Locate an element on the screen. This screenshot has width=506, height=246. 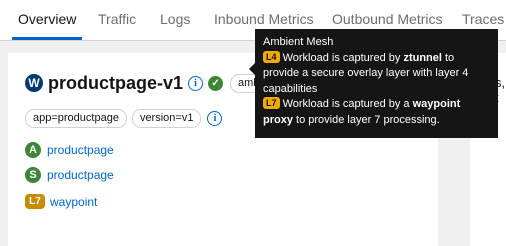
tooltip-title: Ambient Mesh is located at coordinates (298, 42).